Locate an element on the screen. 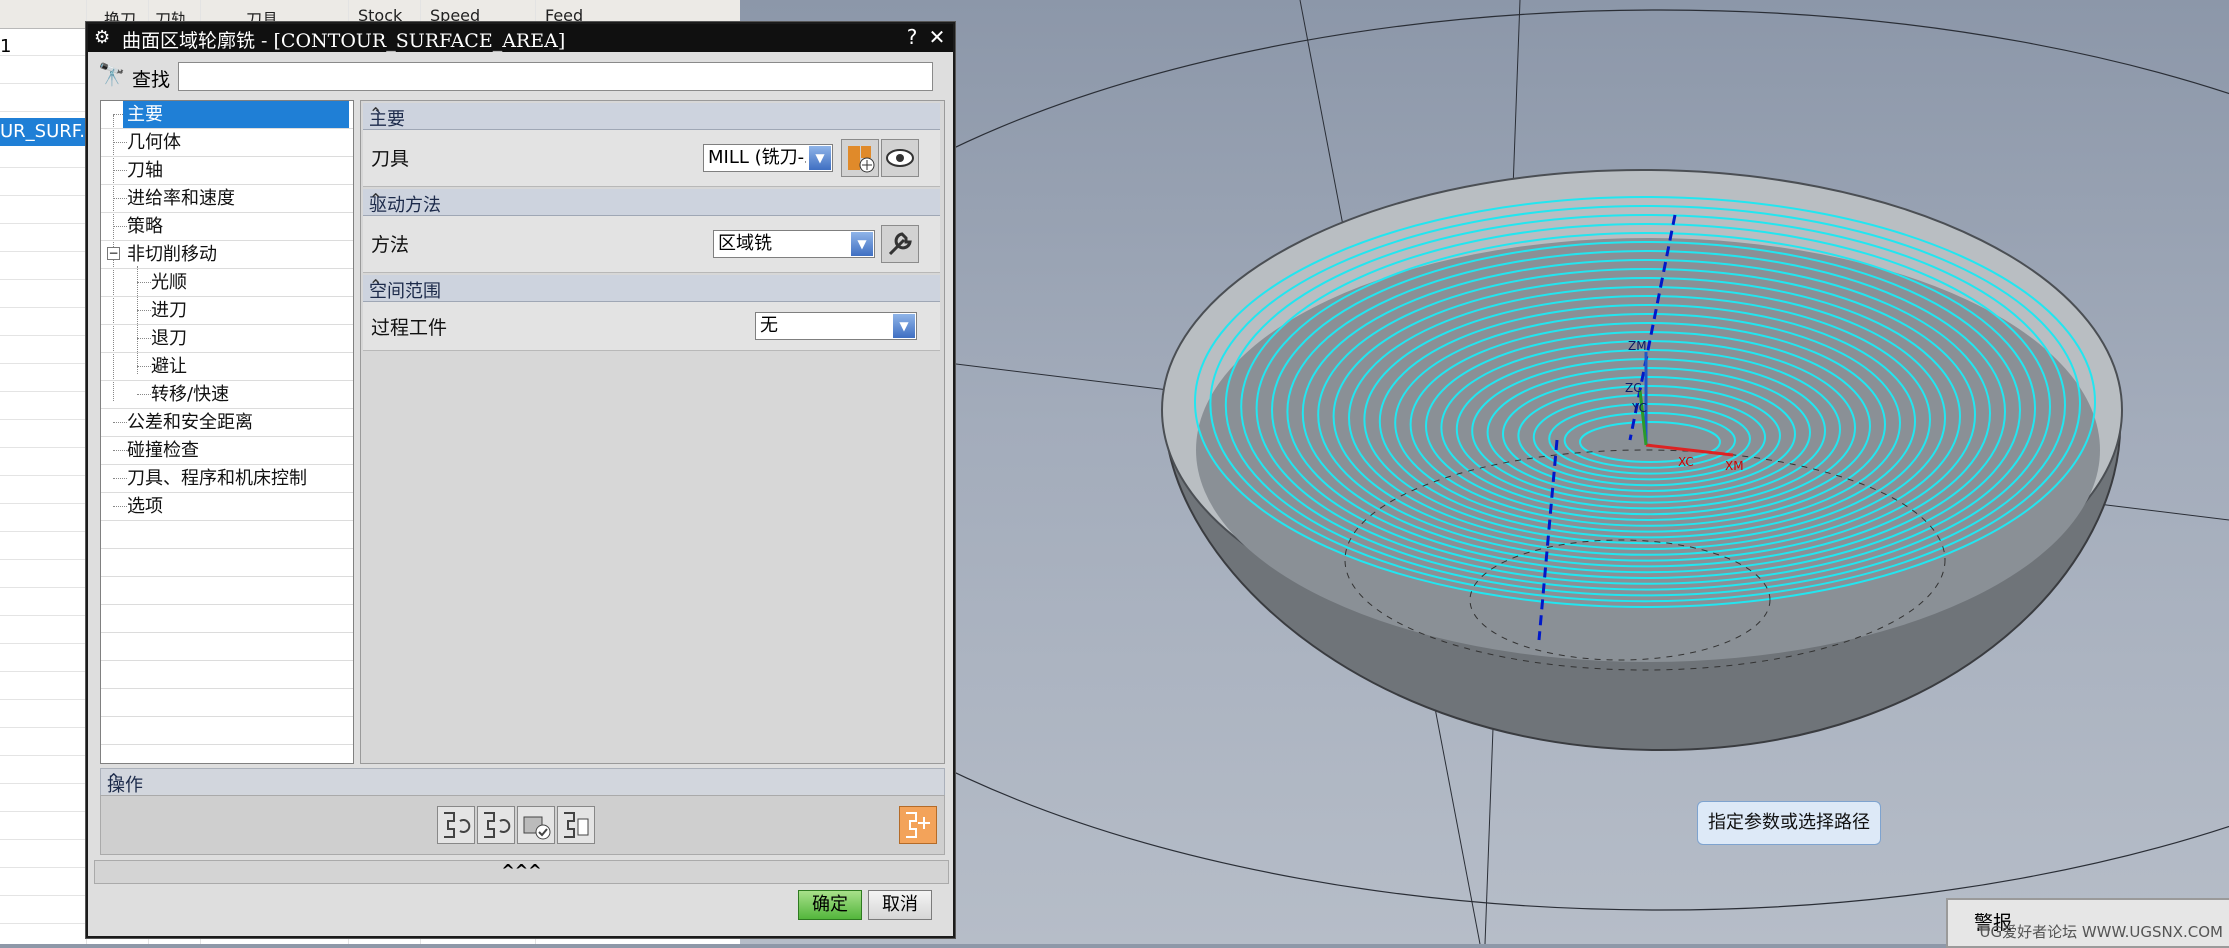 Image resolution: width=2229 pixels, height=948 pixels. tool-select: MILL (铣刀-5 ▼ is located at coordinates (768, 158).